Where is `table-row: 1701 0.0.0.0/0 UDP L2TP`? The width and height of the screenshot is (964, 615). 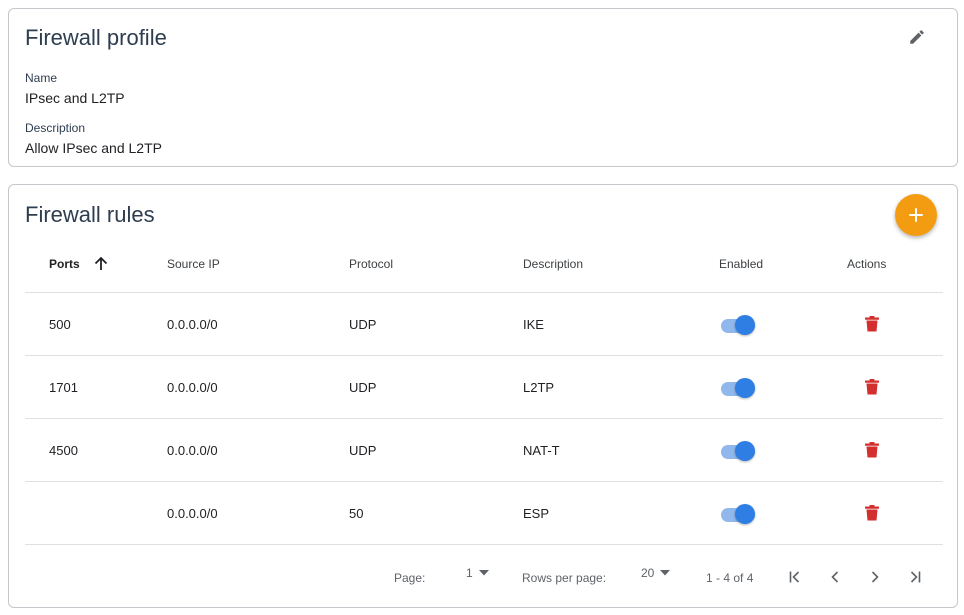 table-row: 1701 0.0.0.0/0 UDP L2TP is located at coordinates (484, 387).